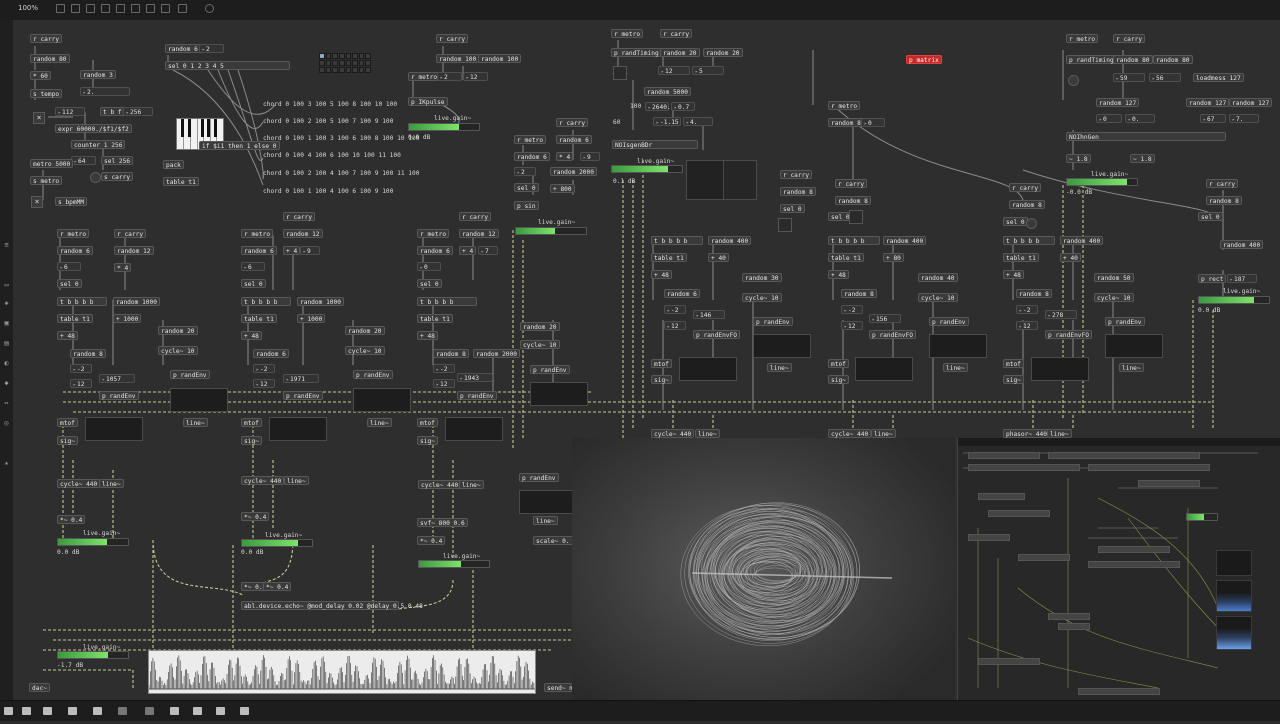 Image resolution: width=1280 pixels, height=724 pixels. Describe the element at coordinates (26, 711) in the screenshot. I see `presentation-icon` at that location.